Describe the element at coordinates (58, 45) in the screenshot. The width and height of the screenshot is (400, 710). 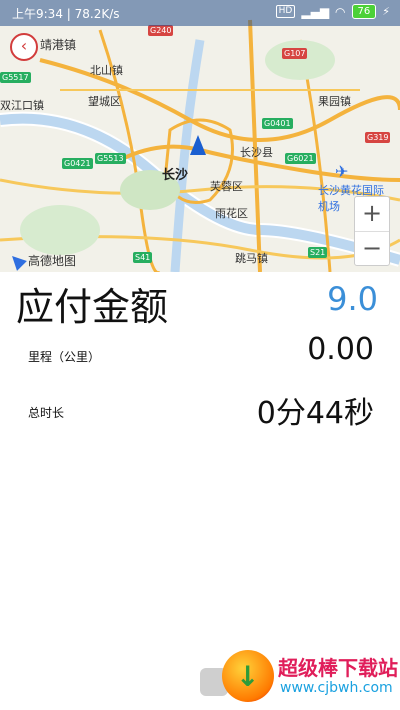
I see `map-label: 靖港镇` at that location.